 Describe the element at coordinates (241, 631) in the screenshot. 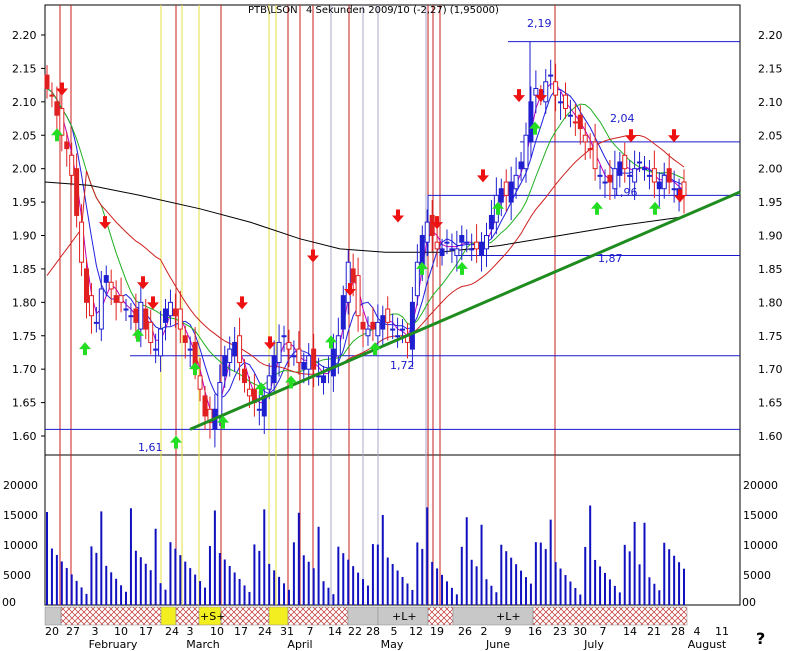

I see `date-label: 17` at that location.